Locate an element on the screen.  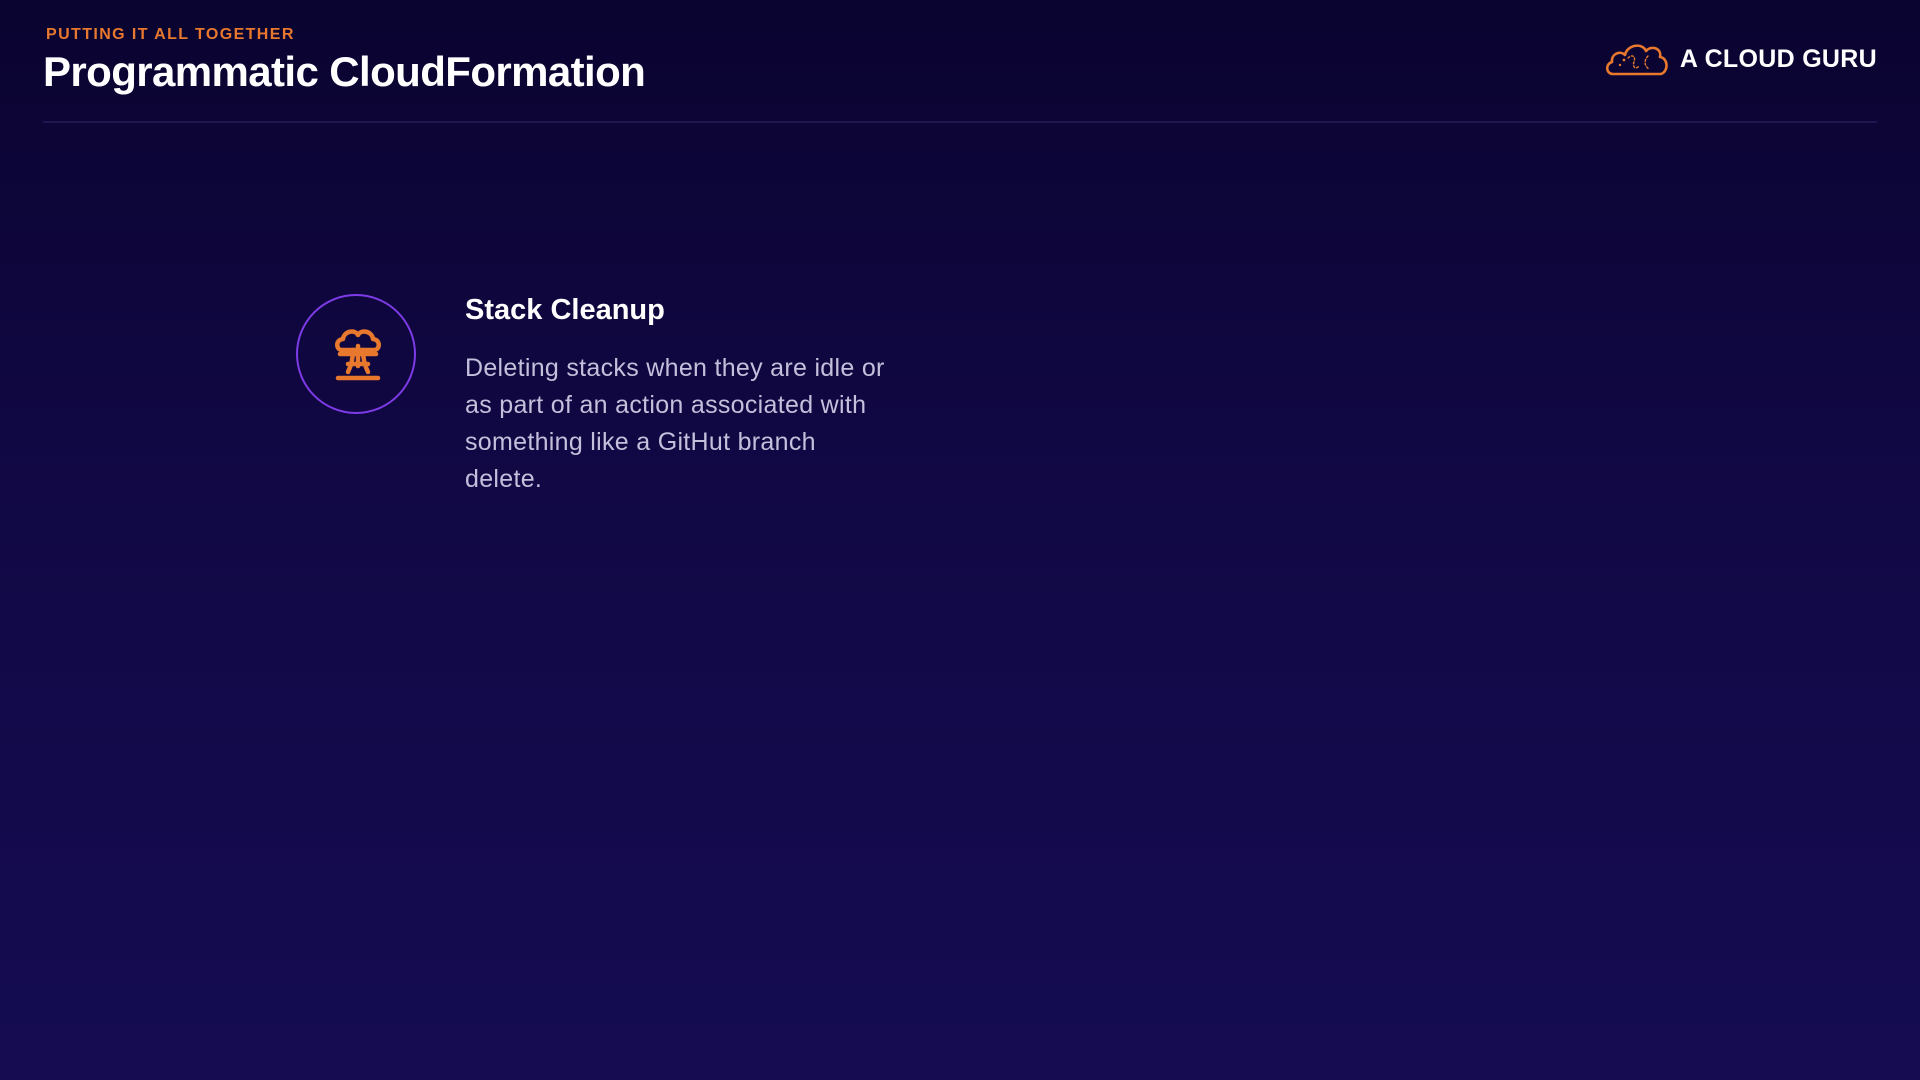
feature-icon-circle is located at coordinates (356, 354).